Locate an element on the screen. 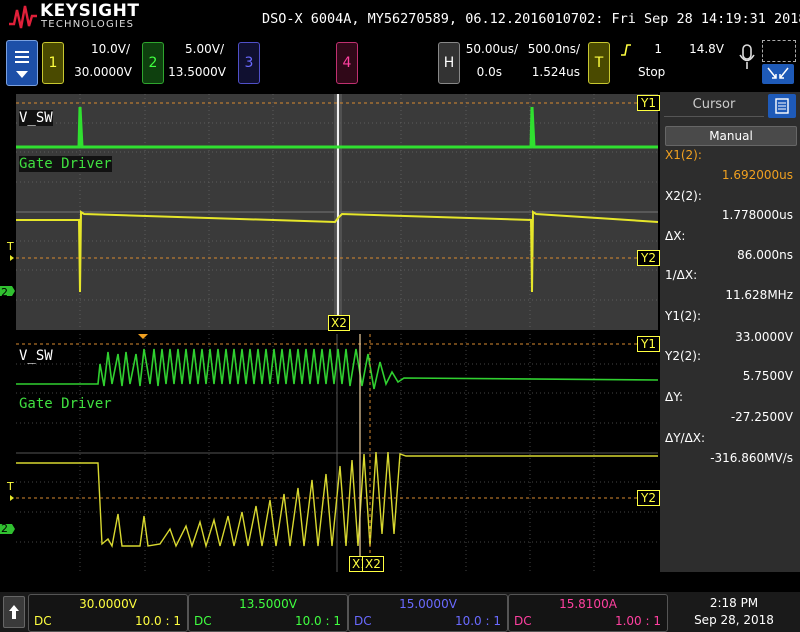 Image resolution: width=800 pixels, height=632 pixels. x1-value: 1.692000us is located at coordinates (729, 175).